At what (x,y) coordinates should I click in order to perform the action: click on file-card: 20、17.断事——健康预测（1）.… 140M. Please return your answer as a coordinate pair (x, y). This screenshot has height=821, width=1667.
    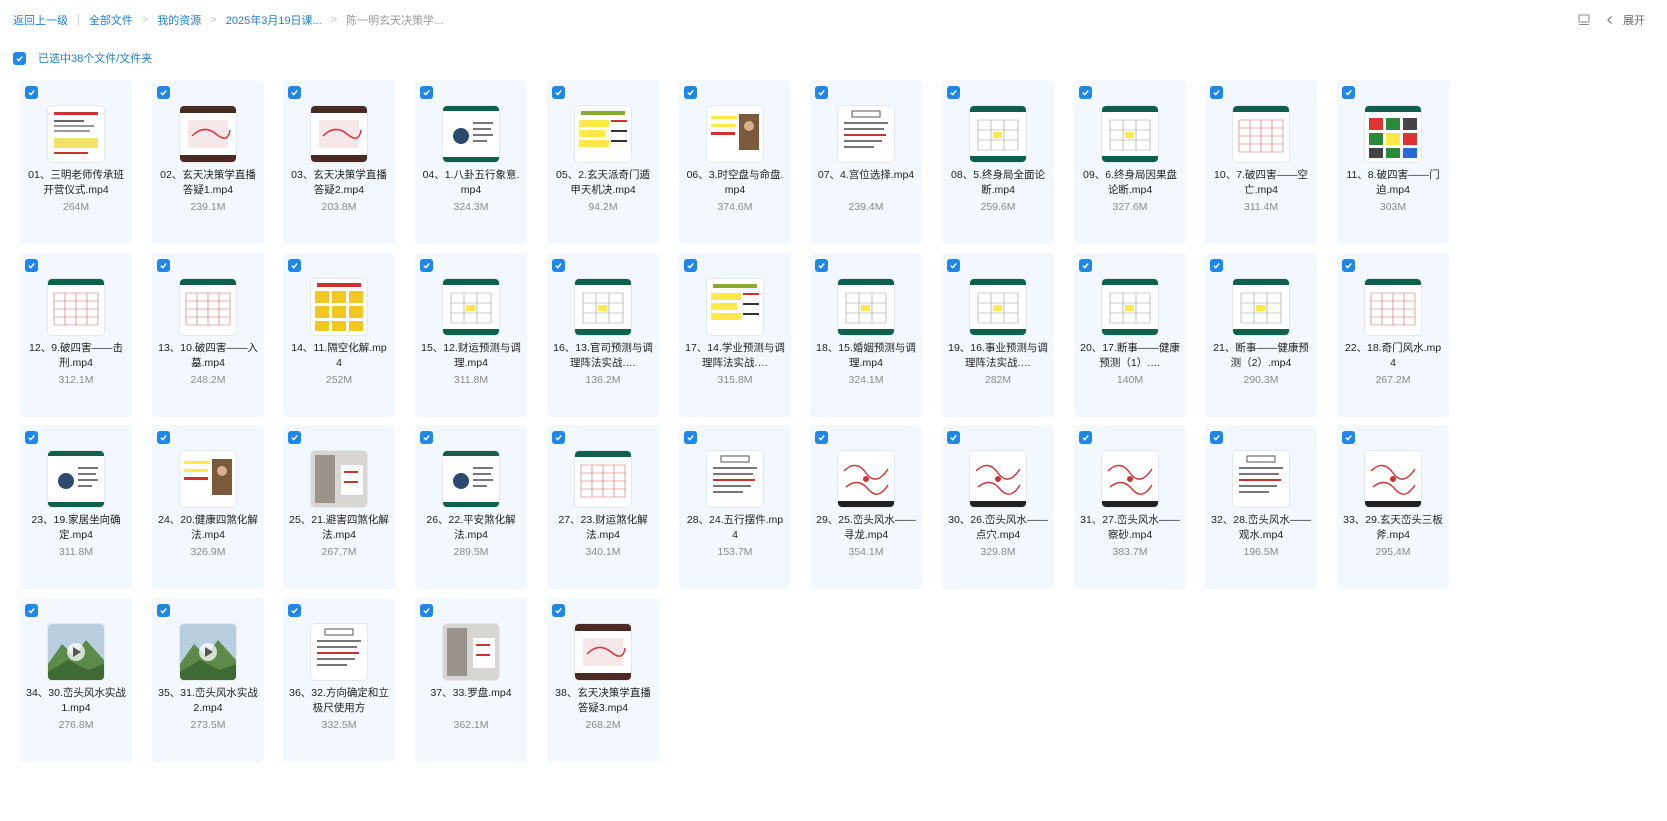
    Looking at the image, I should click on (1130, 335).